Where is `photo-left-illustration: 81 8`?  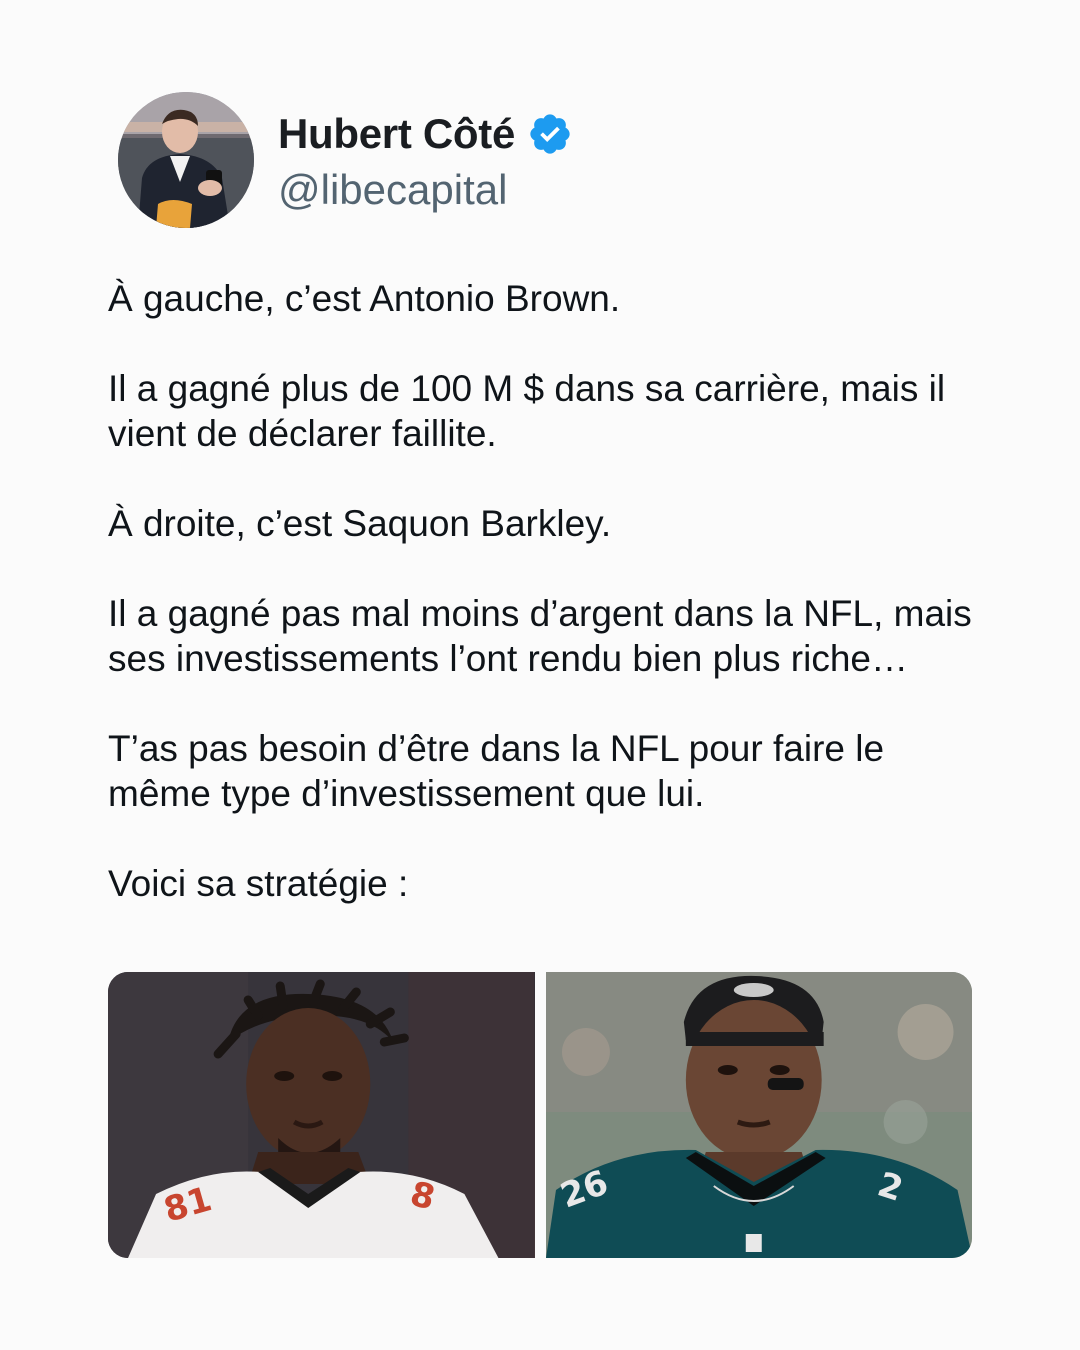
photo-left-illustration: 81 8 is located at coordinates (321, 1115).